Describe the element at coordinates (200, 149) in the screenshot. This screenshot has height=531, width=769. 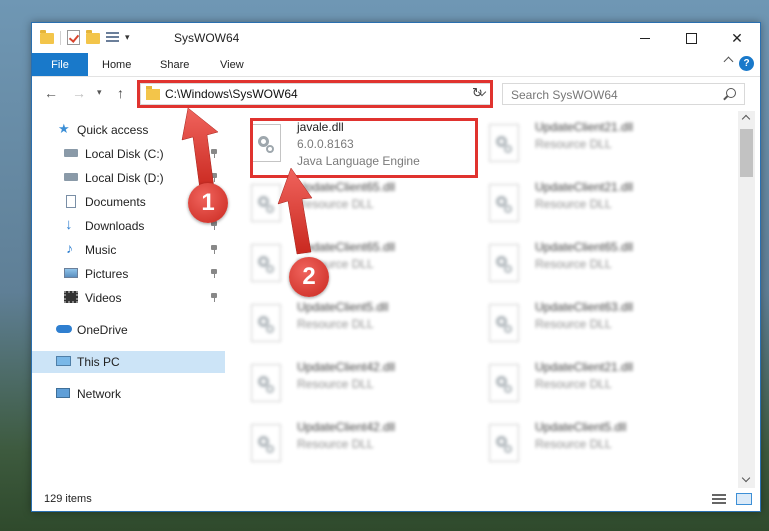
I see `arrow-one-shape` at that location.